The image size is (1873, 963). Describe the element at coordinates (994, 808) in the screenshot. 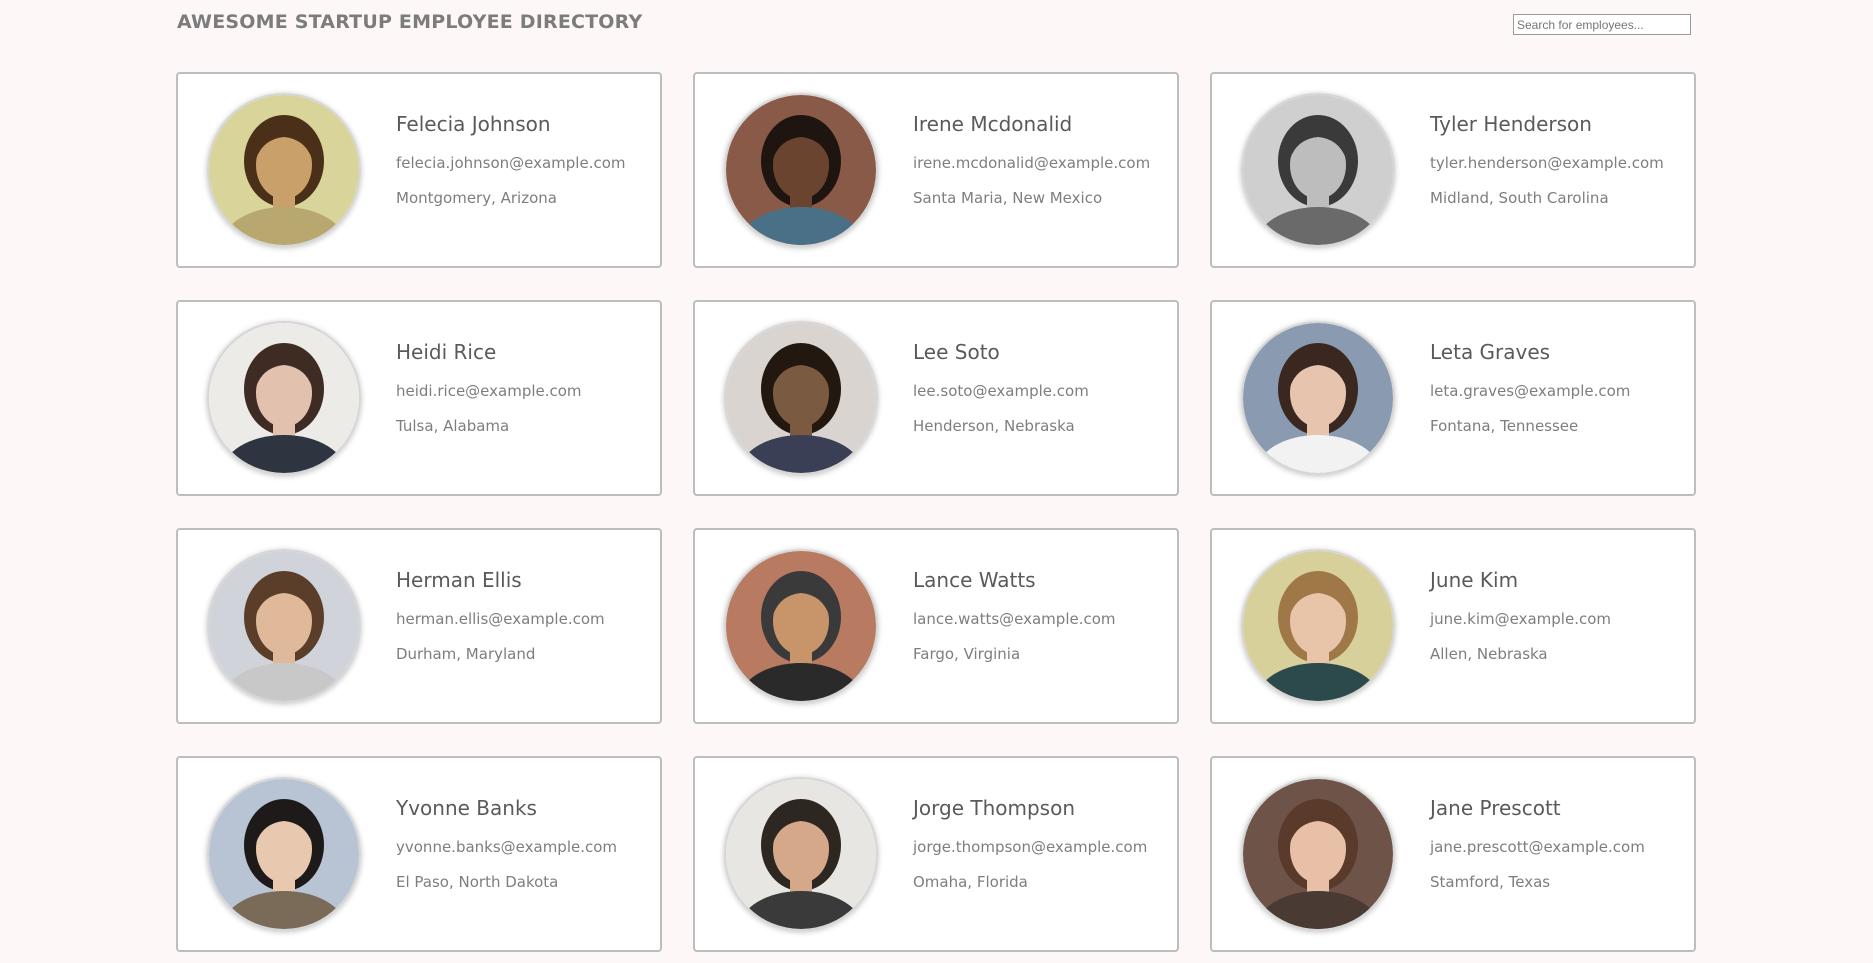

I see `employee-name: Jorge Thompson` at that location.